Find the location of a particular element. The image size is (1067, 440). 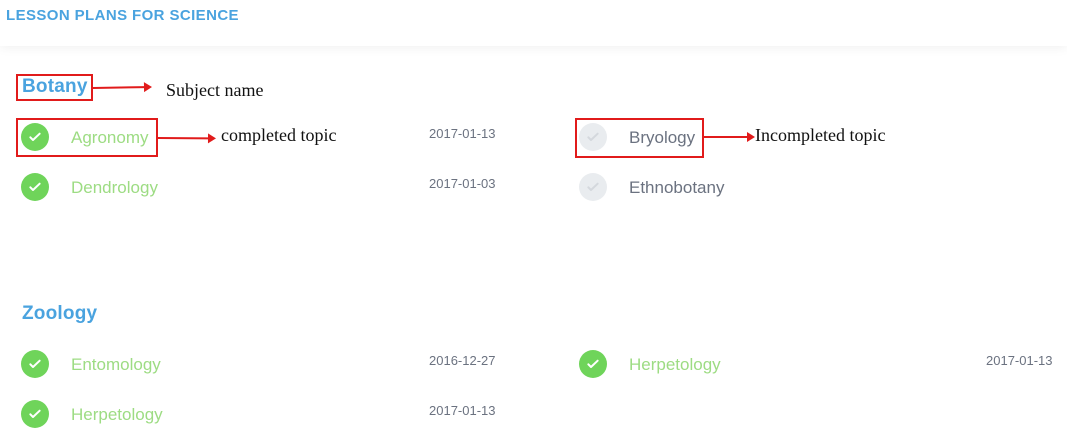

subject-title-zoology: Zoology is located at coordinates (60, 313).